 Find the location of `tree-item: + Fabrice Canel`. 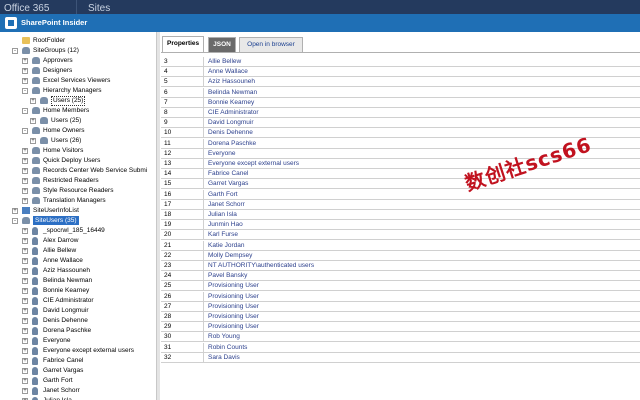

tree-item: + Fabrice Canel is located at coordinates (78, 361).